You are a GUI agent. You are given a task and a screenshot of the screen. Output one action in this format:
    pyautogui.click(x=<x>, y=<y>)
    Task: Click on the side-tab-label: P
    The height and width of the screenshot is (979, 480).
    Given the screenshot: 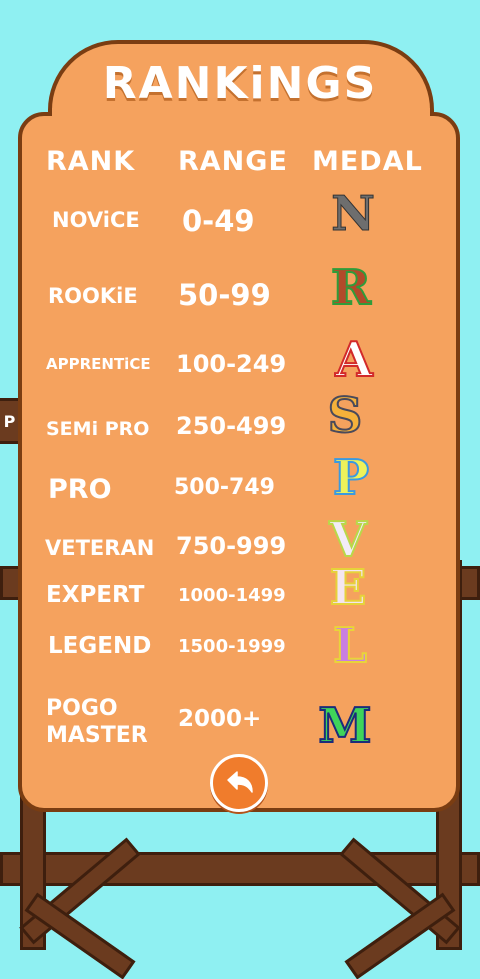 What is the action you would take?
    pyautogui.click(x=9, y=421)
    